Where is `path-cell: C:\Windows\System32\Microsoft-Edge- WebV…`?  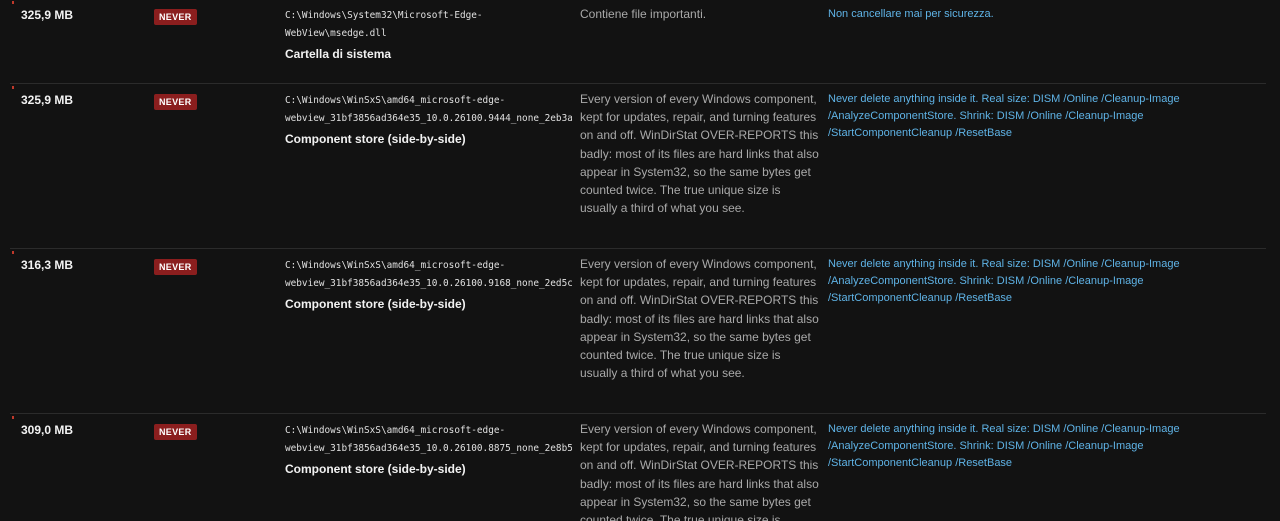 path-cell: C:\Windows\System32\Microsoft-Edge- WebV… is located at coordinates (428, 34).